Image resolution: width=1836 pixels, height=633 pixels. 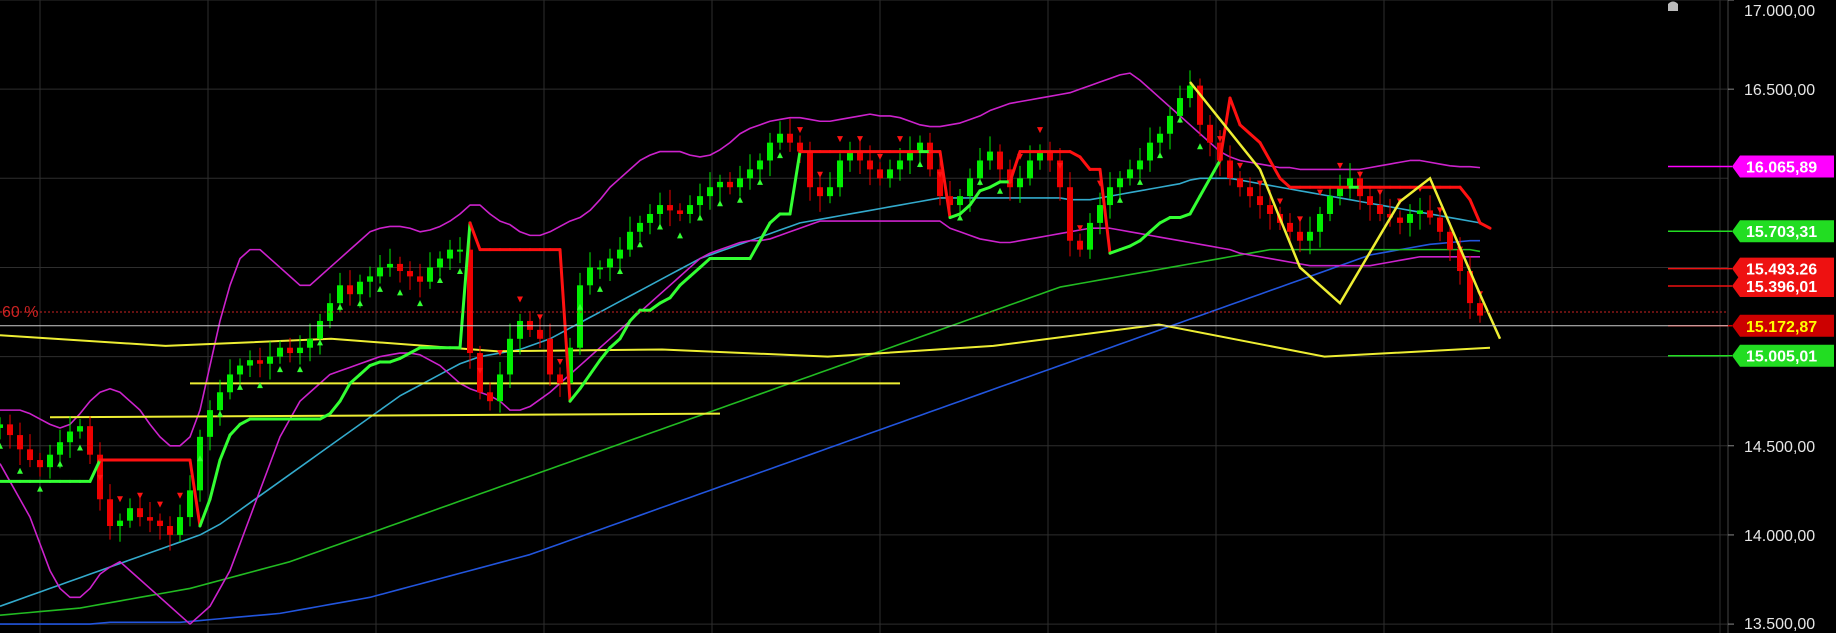 I want to click on y-tick-label: 16.500,00, so click(x=1779, y=90).